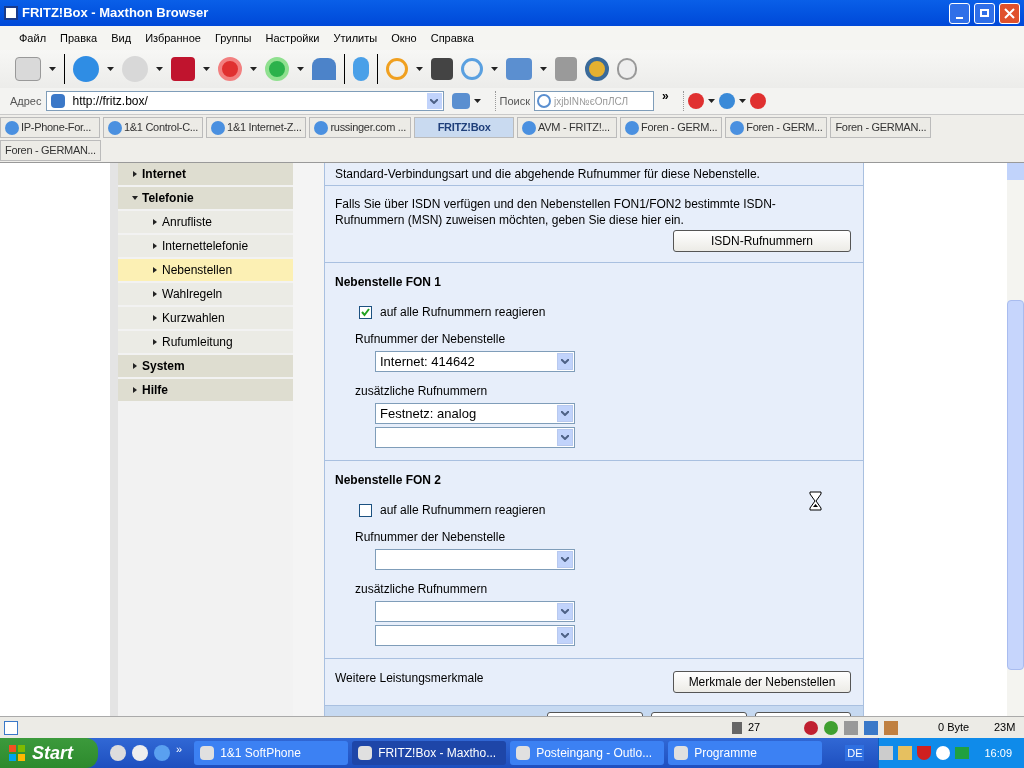 Image resolution: width=1024 pixels, height=768 pixels. I want to click on menu-item: Вид, so click(121, 38).